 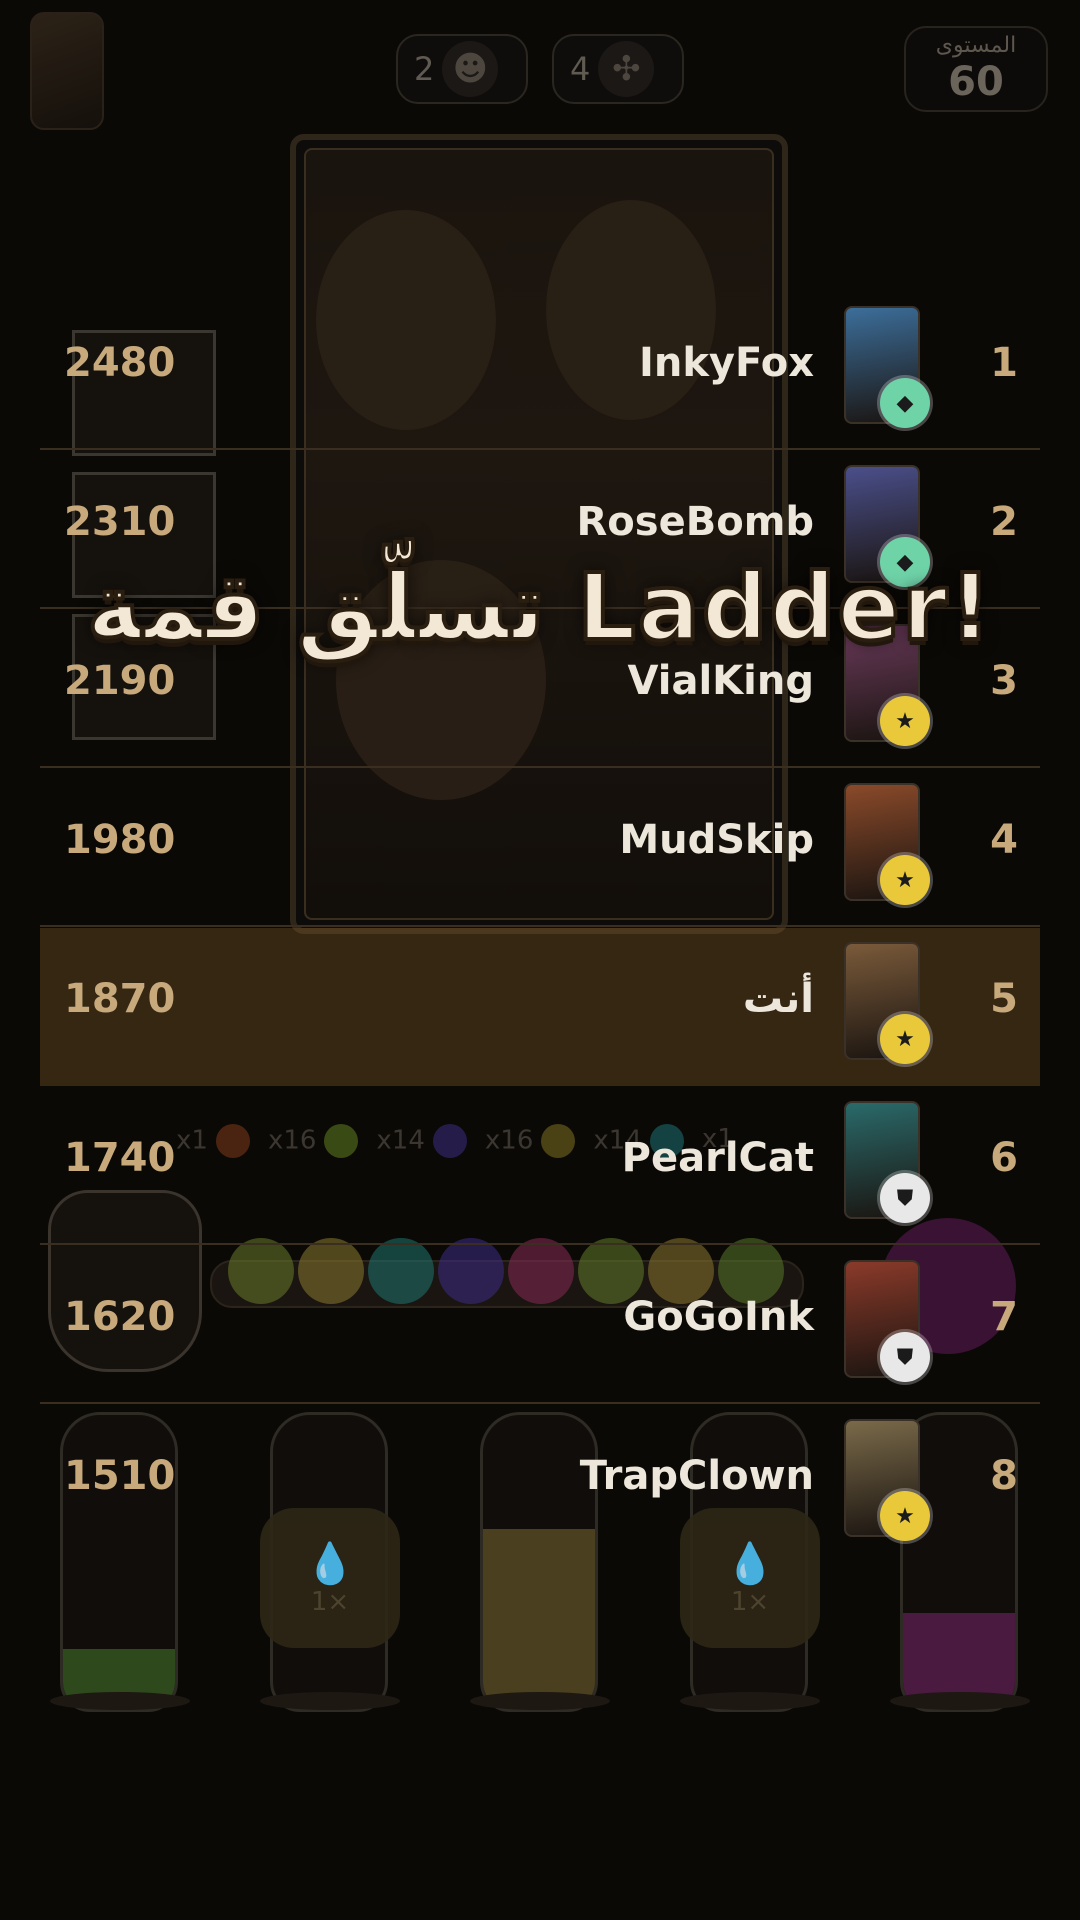 I want to click on background-thumbnail, so click(x=67, y=71).